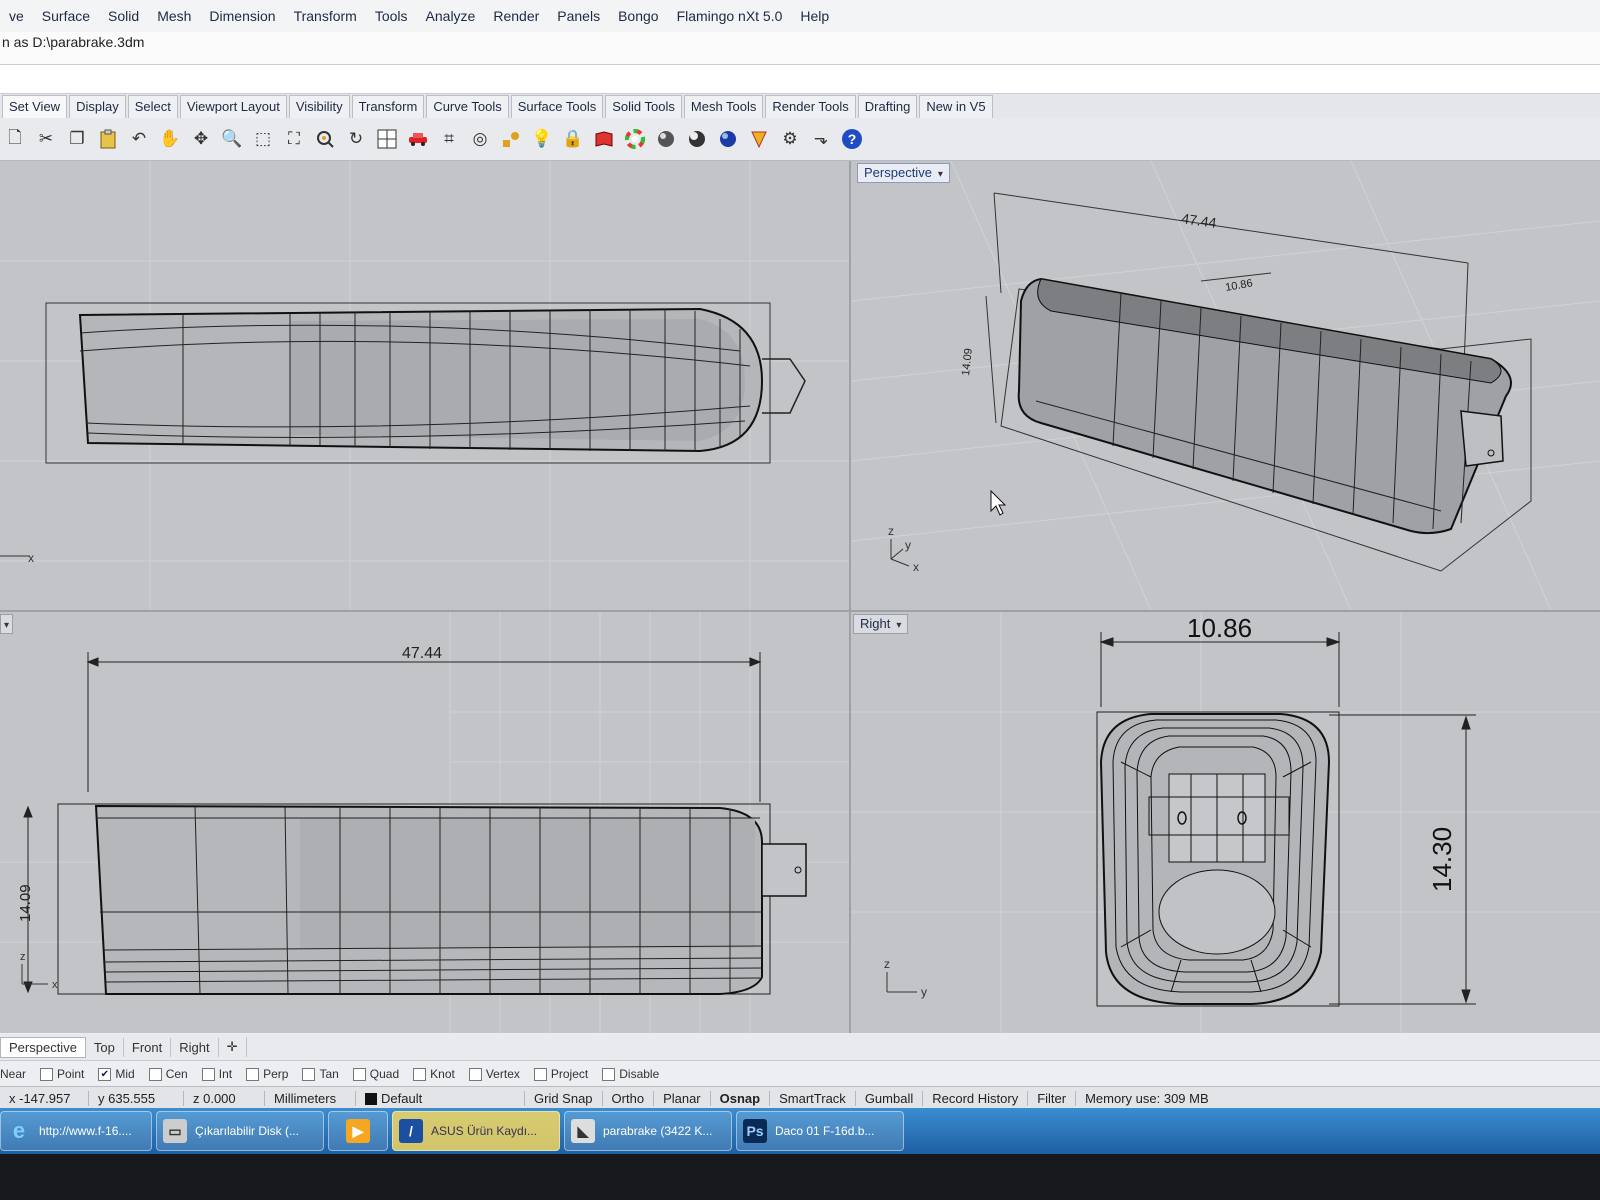  I want to click on rotate-icon: ↻, so click(356, 139).